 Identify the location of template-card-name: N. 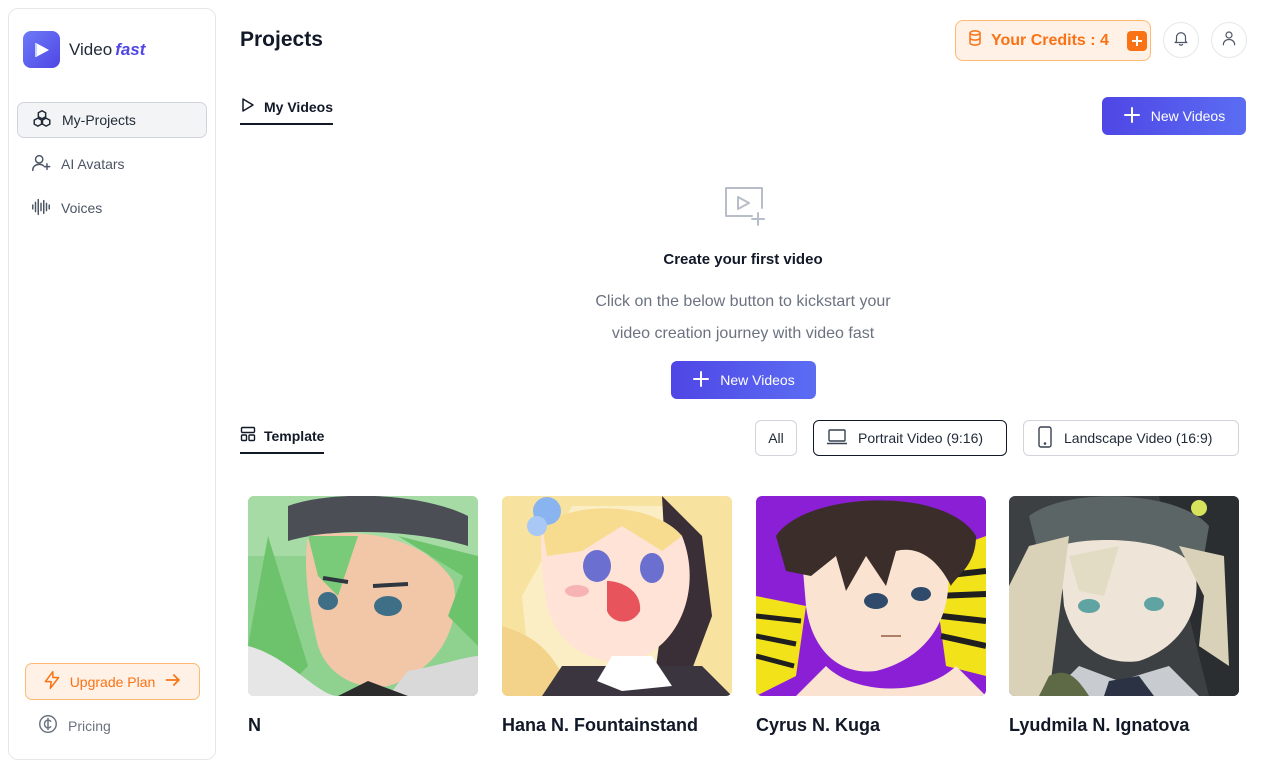
(254, 725).